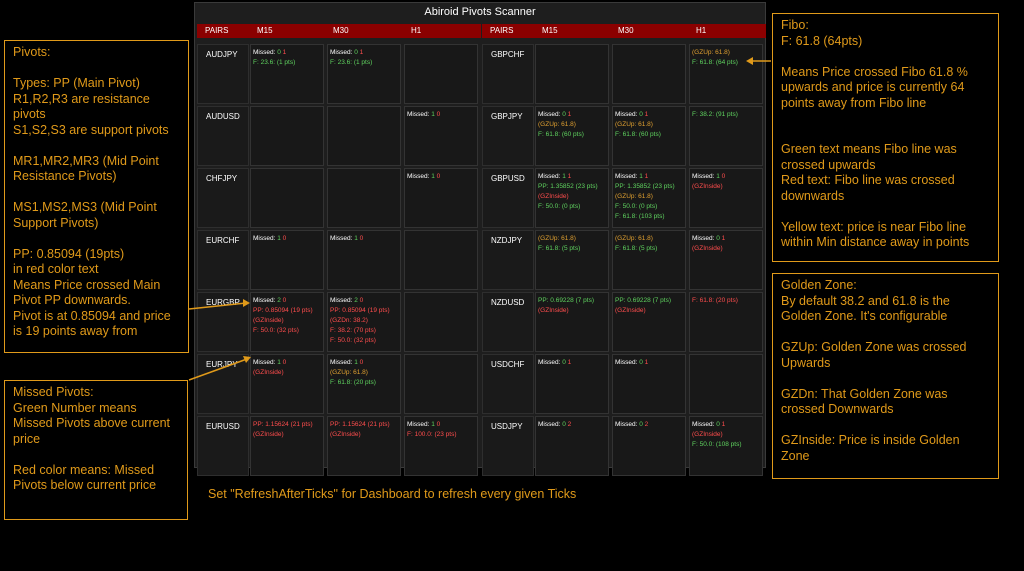 Image resolution: width=1024 pixels, height=571 pixels. I want to click on pivot-pointer-arrow, so click(217, 306).